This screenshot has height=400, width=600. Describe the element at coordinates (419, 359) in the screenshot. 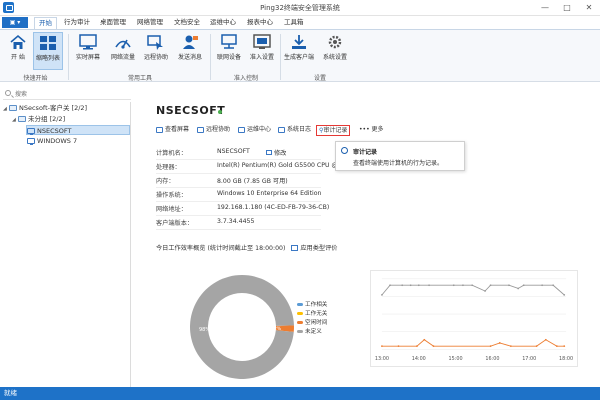

I see `x-tick-label: 14:00` at that location.